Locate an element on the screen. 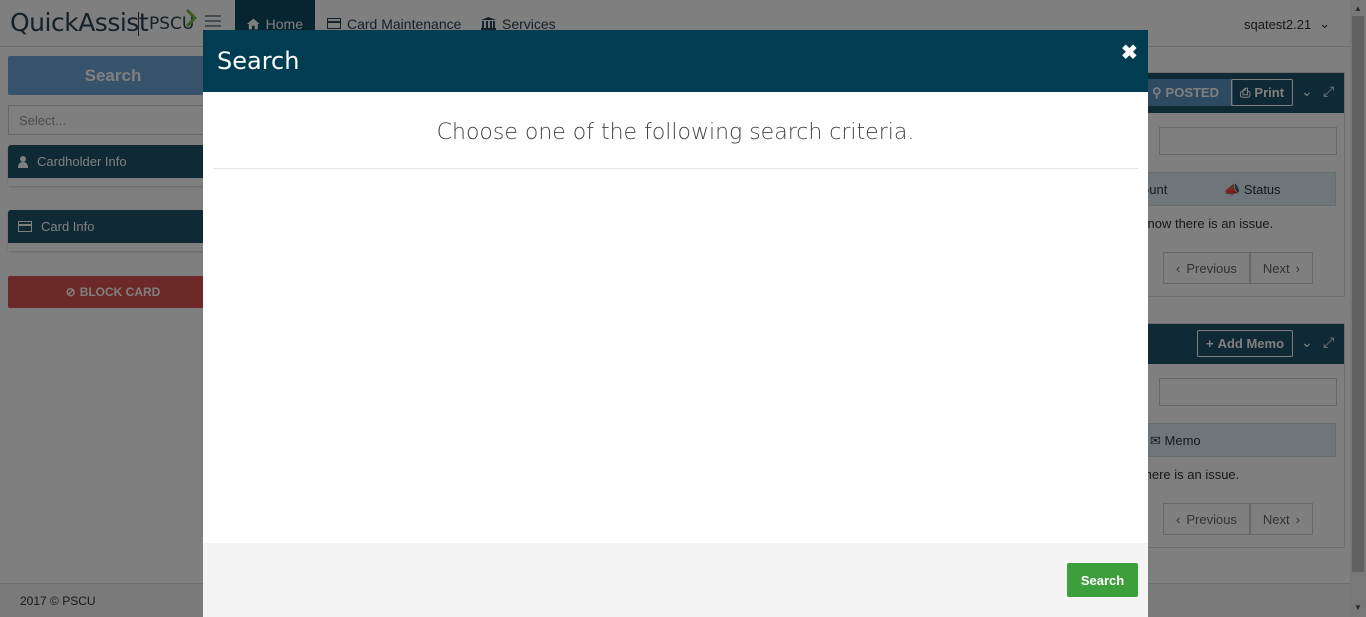 The height and width of the screenshot is (617, 1366). modal-footer: Search is located at coordinates (675, 580).